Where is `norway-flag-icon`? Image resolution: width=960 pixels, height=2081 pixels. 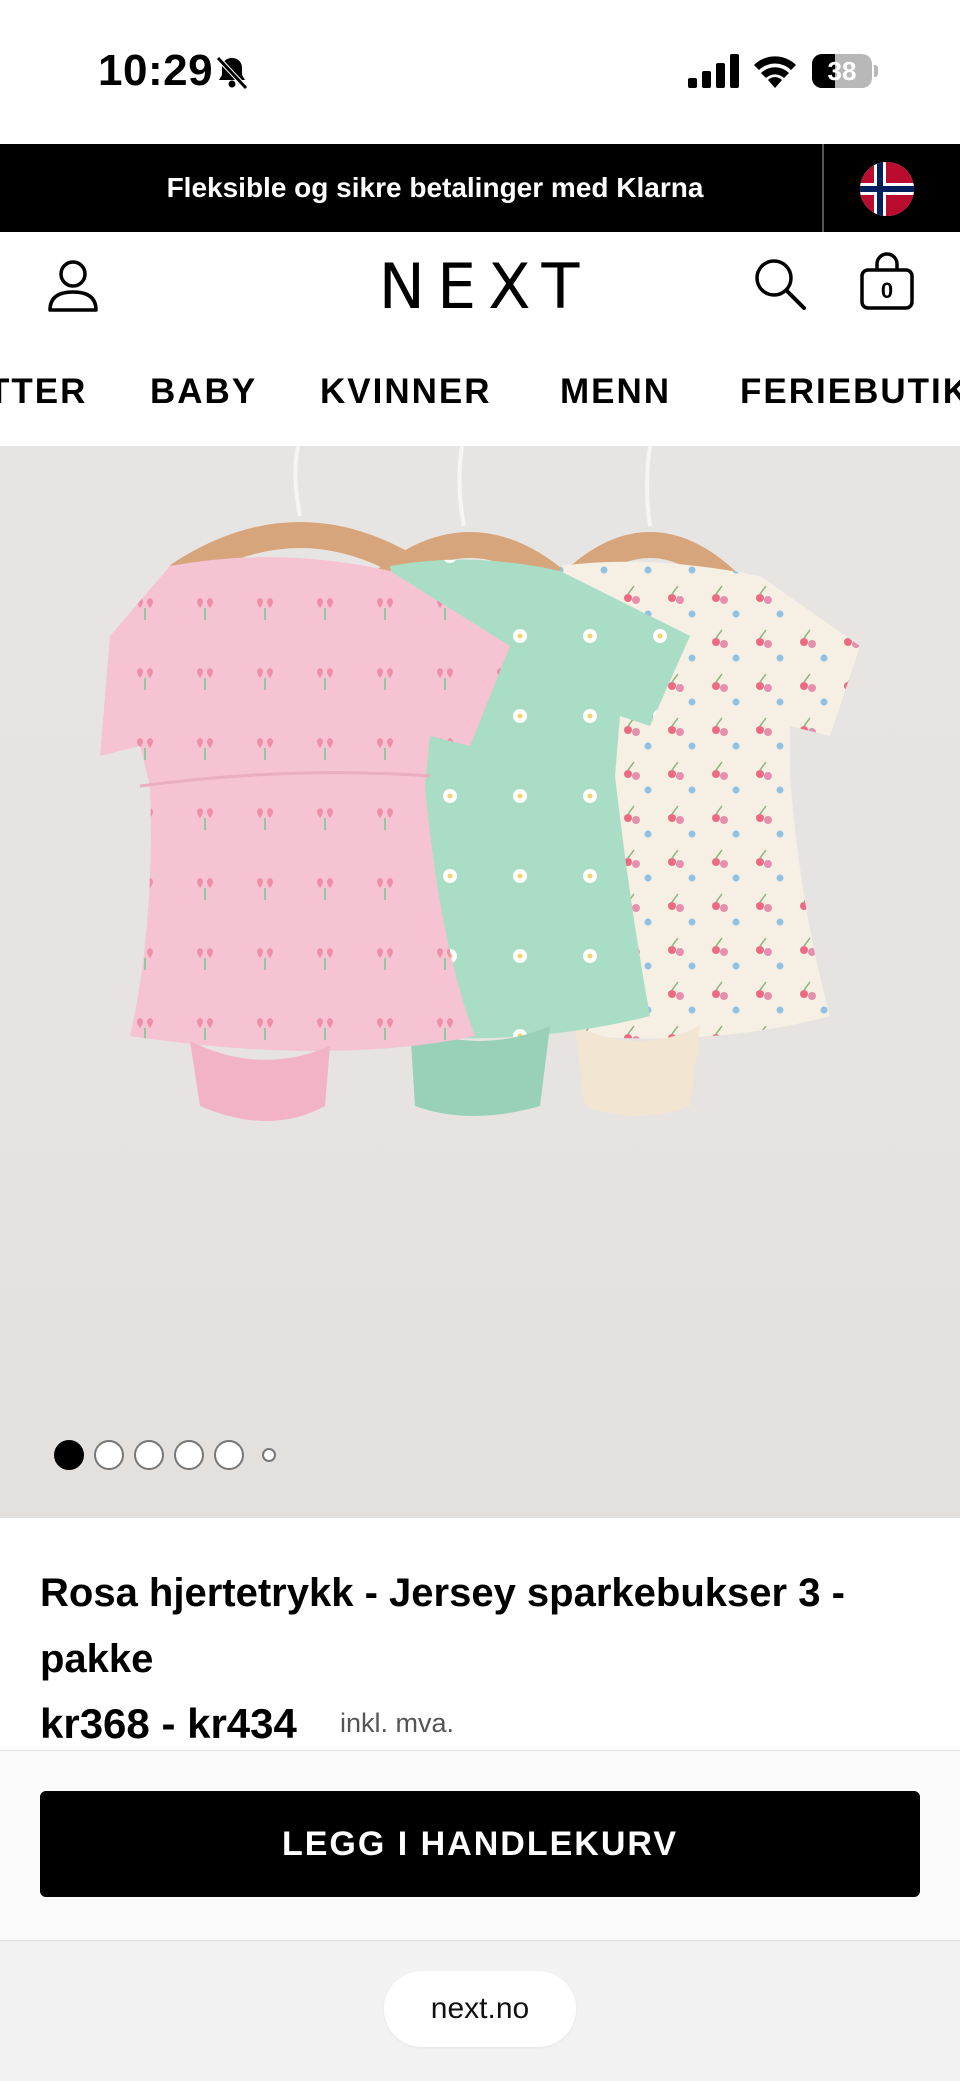
norway-flag-icon is located at coordinates (887, 189).